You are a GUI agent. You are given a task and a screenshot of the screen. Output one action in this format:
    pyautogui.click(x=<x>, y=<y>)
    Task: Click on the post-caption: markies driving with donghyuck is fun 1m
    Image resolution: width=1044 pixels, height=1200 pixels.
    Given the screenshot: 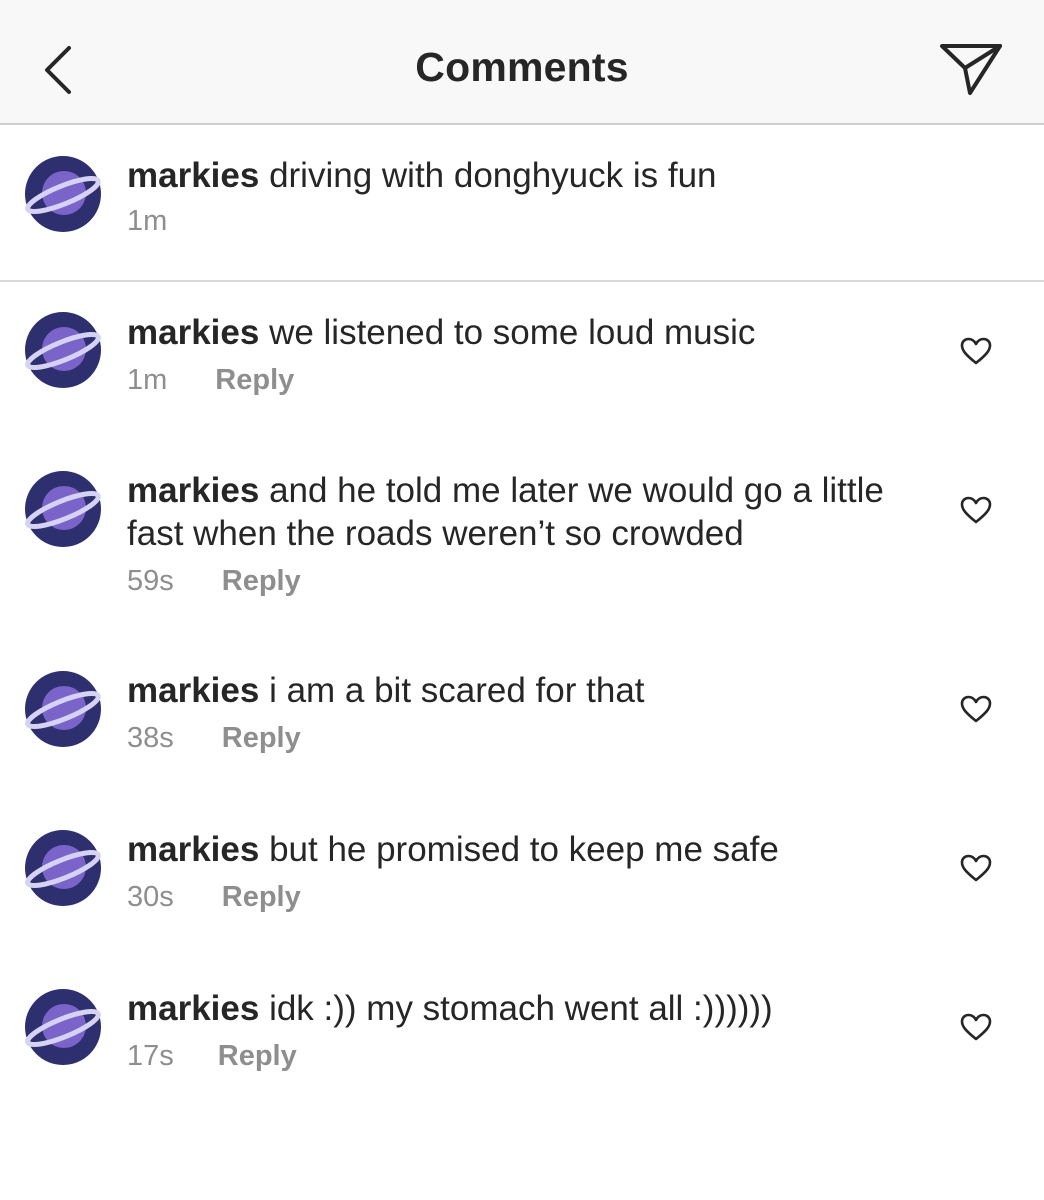 What is the action you would take?
    pyautogui.click(x=522, y=203)
    